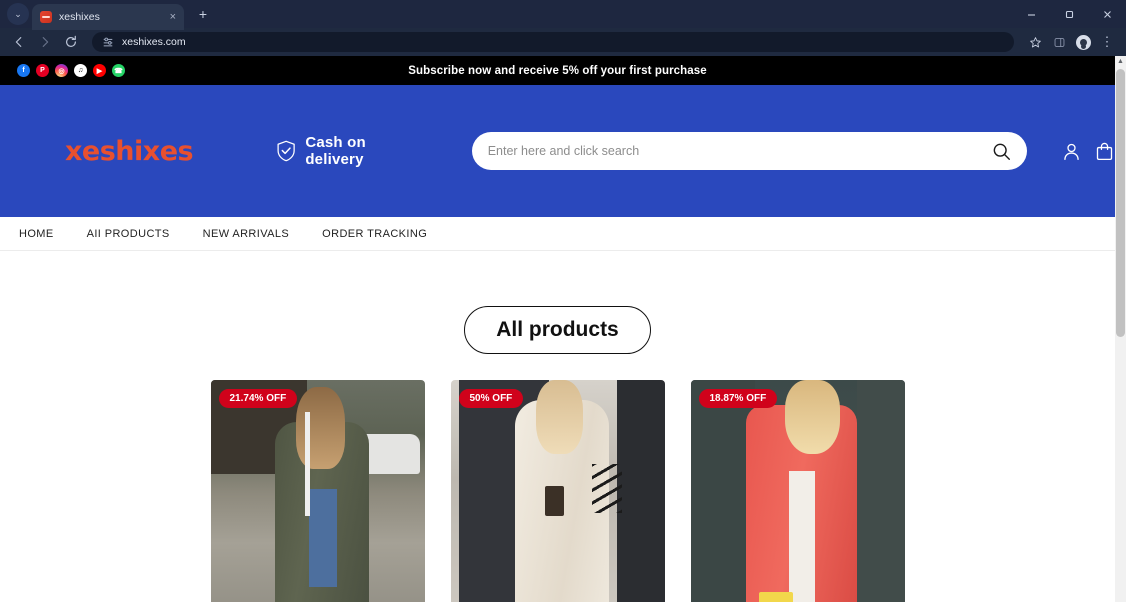  Describe the element at coordinates (491, 398) in the screenshot. I see `discount-badge: 50% OFF` at that location.